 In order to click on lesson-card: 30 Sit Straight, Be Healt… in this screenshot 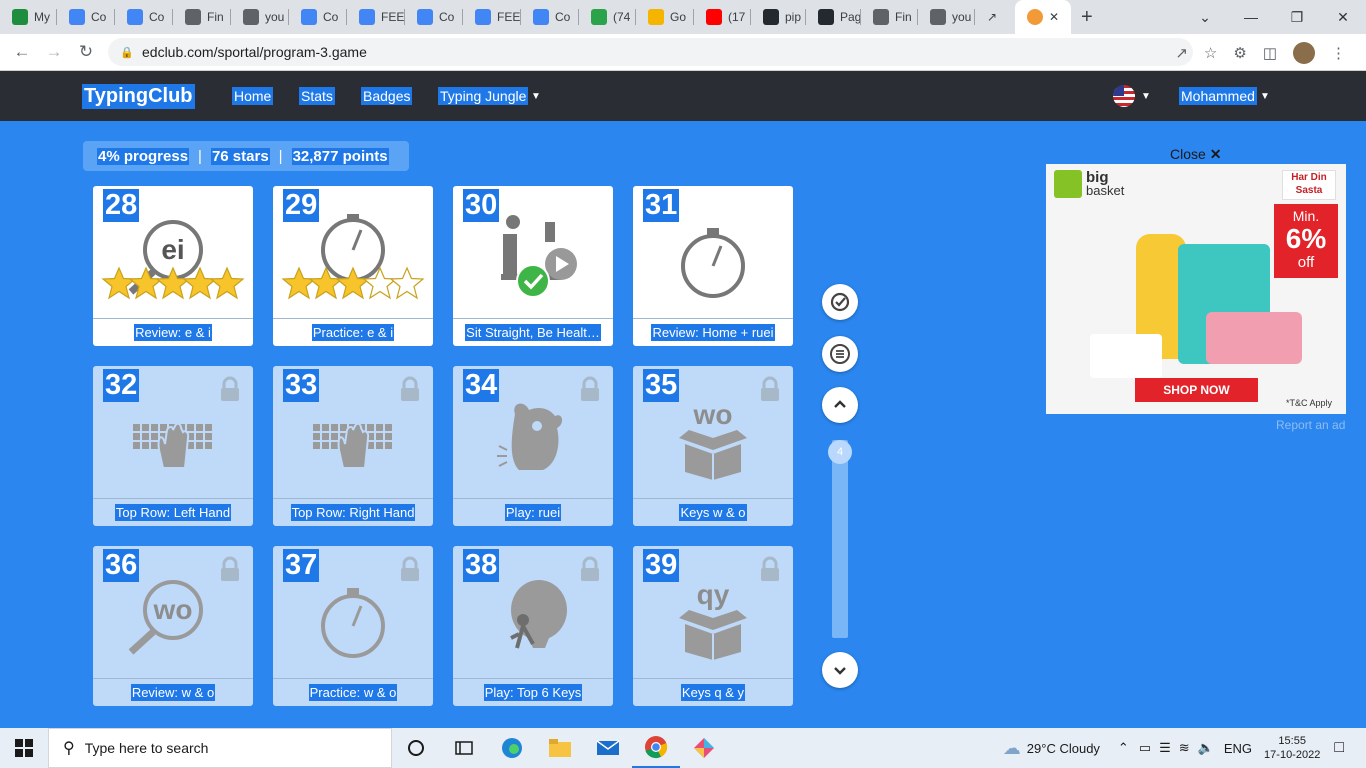, I will do `click(533, 266)`.